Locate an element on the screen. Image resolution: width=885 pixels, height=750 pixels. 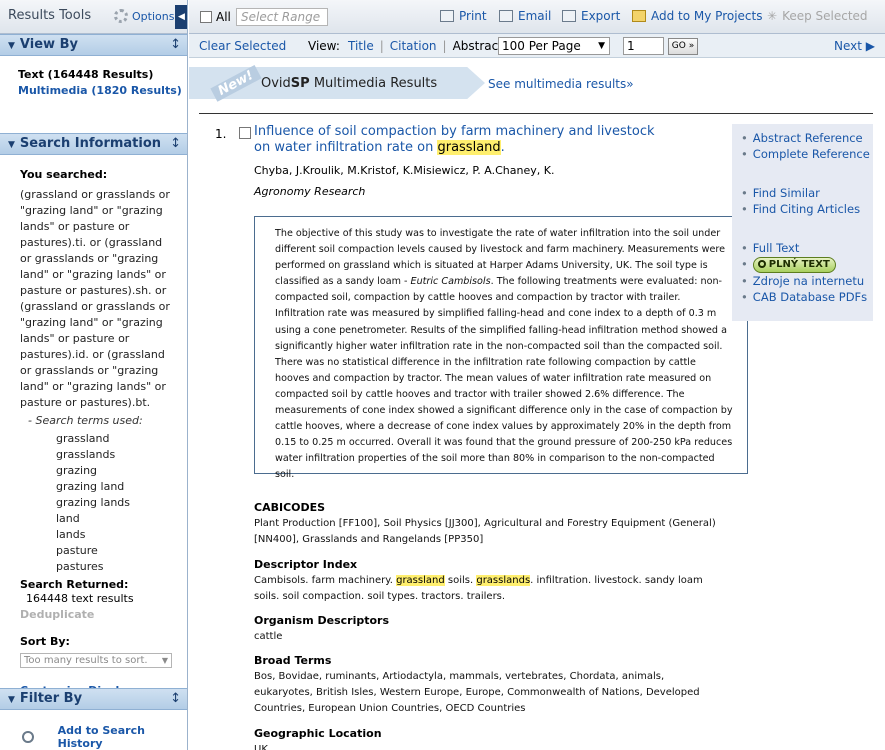
add-to-search-history-link: Add to Search History is located at coordinates (122, 737).